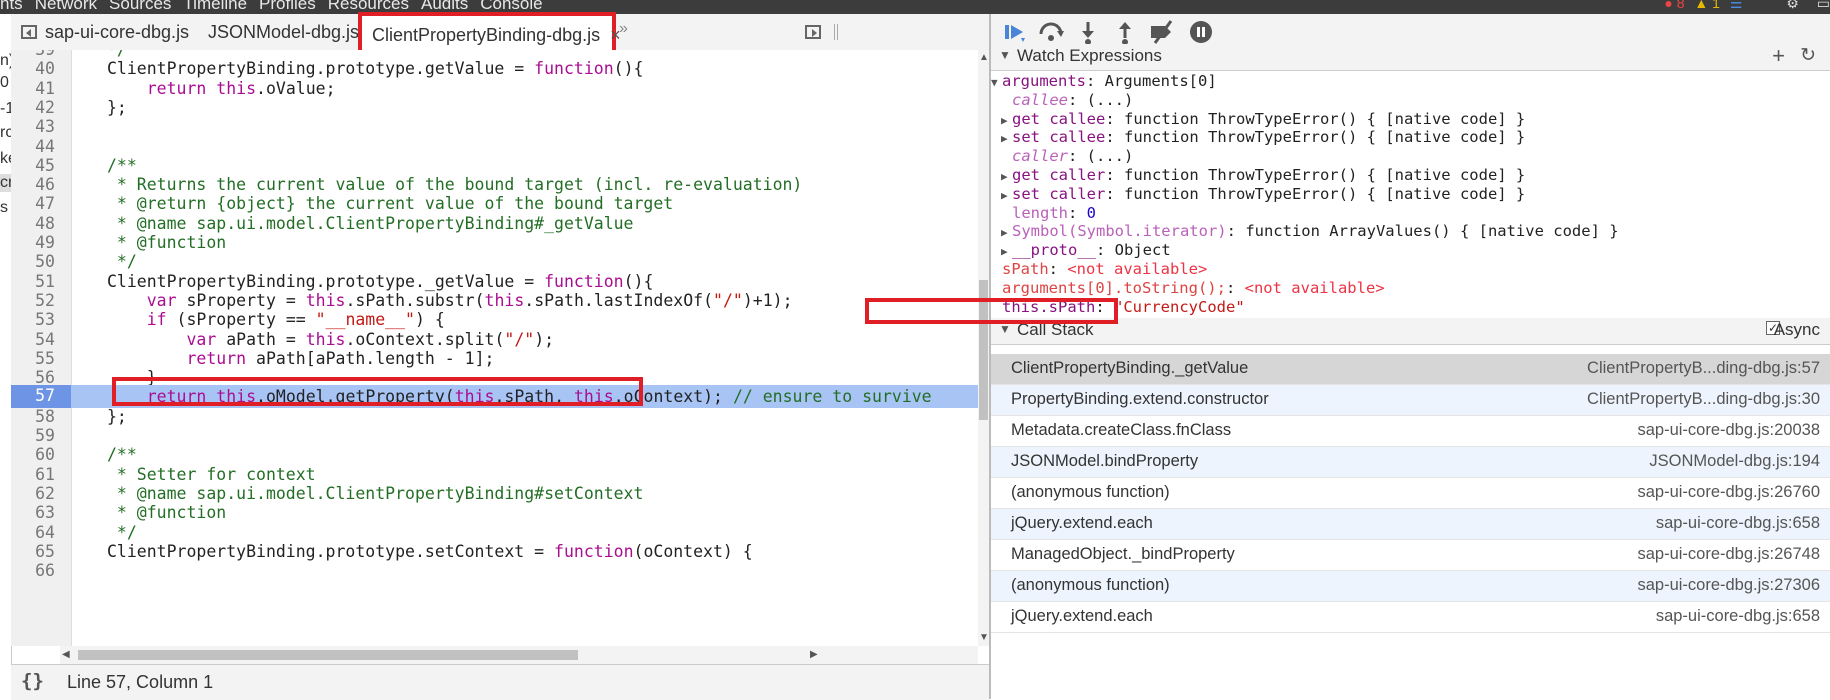  Describe the element at coordinates (836, 32) in the screenshot. I see `drag-handle` at that location.